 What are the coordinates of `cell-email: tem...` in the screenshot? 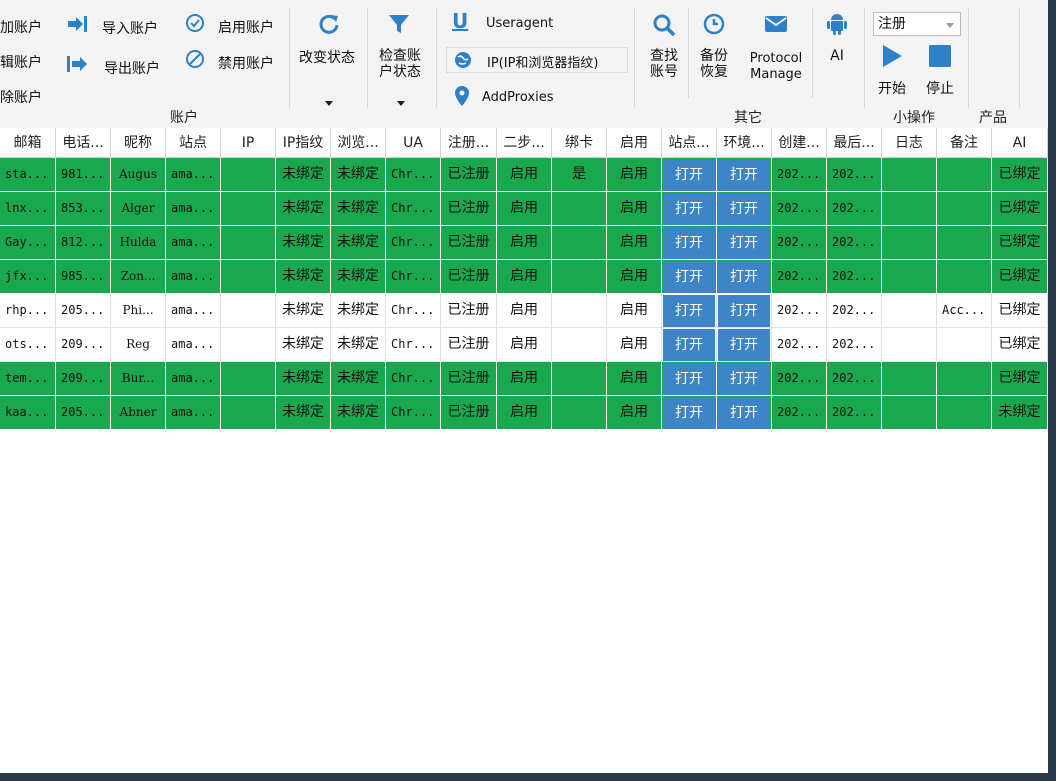 It's located at (28, 379).